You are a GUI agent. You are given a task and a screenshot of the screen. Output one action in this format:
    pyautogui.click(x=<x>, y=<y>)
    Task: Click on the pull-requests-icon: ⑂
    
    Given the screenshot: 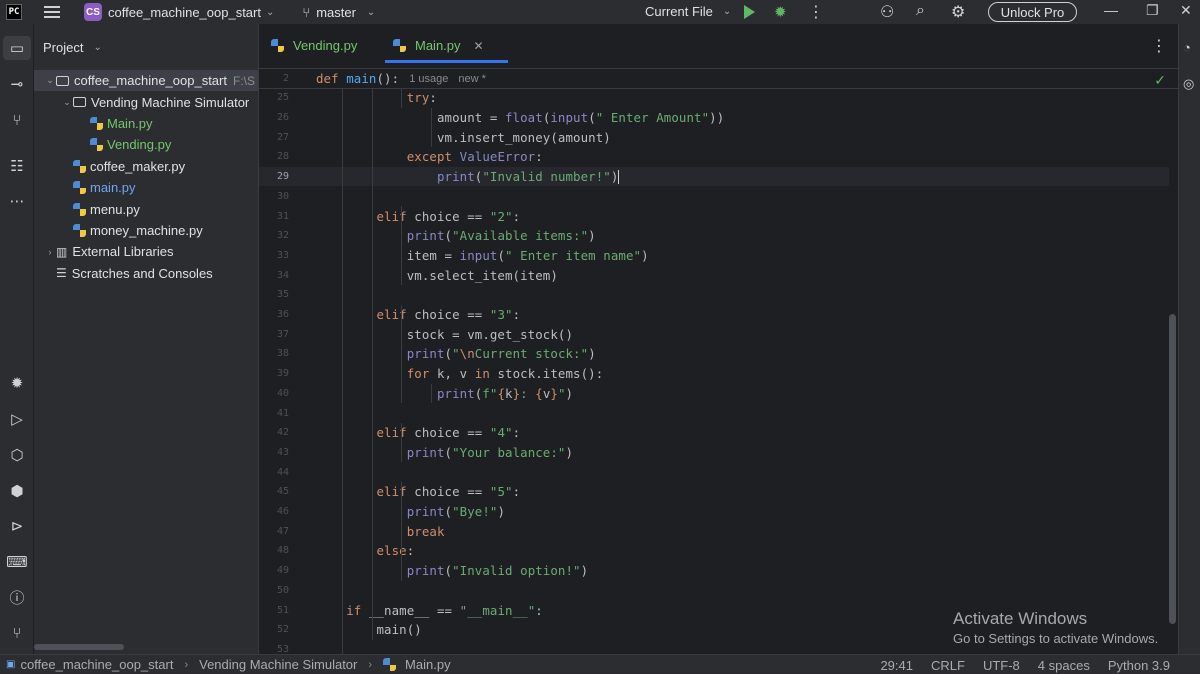 What is the action you would take?
    pyautogui.click(x=17, y=120)
    